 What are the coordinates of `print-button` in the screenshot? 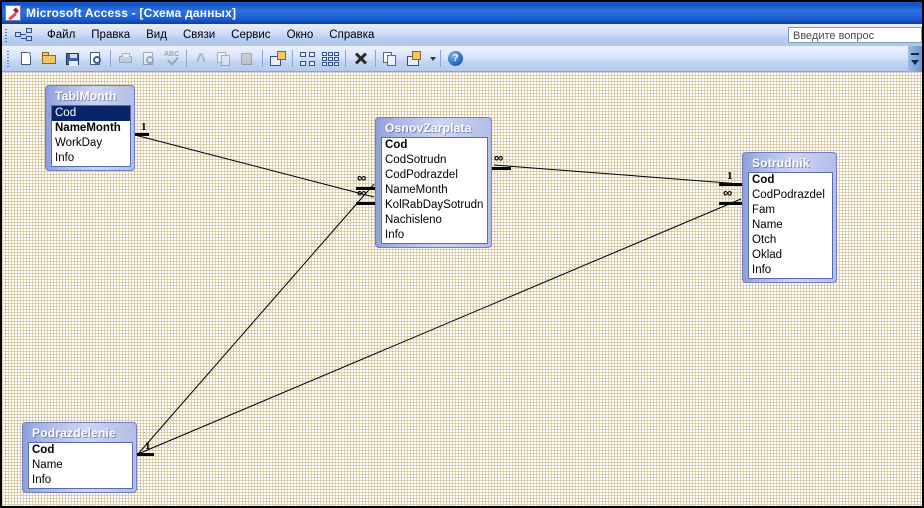 It's located at (125, 59).